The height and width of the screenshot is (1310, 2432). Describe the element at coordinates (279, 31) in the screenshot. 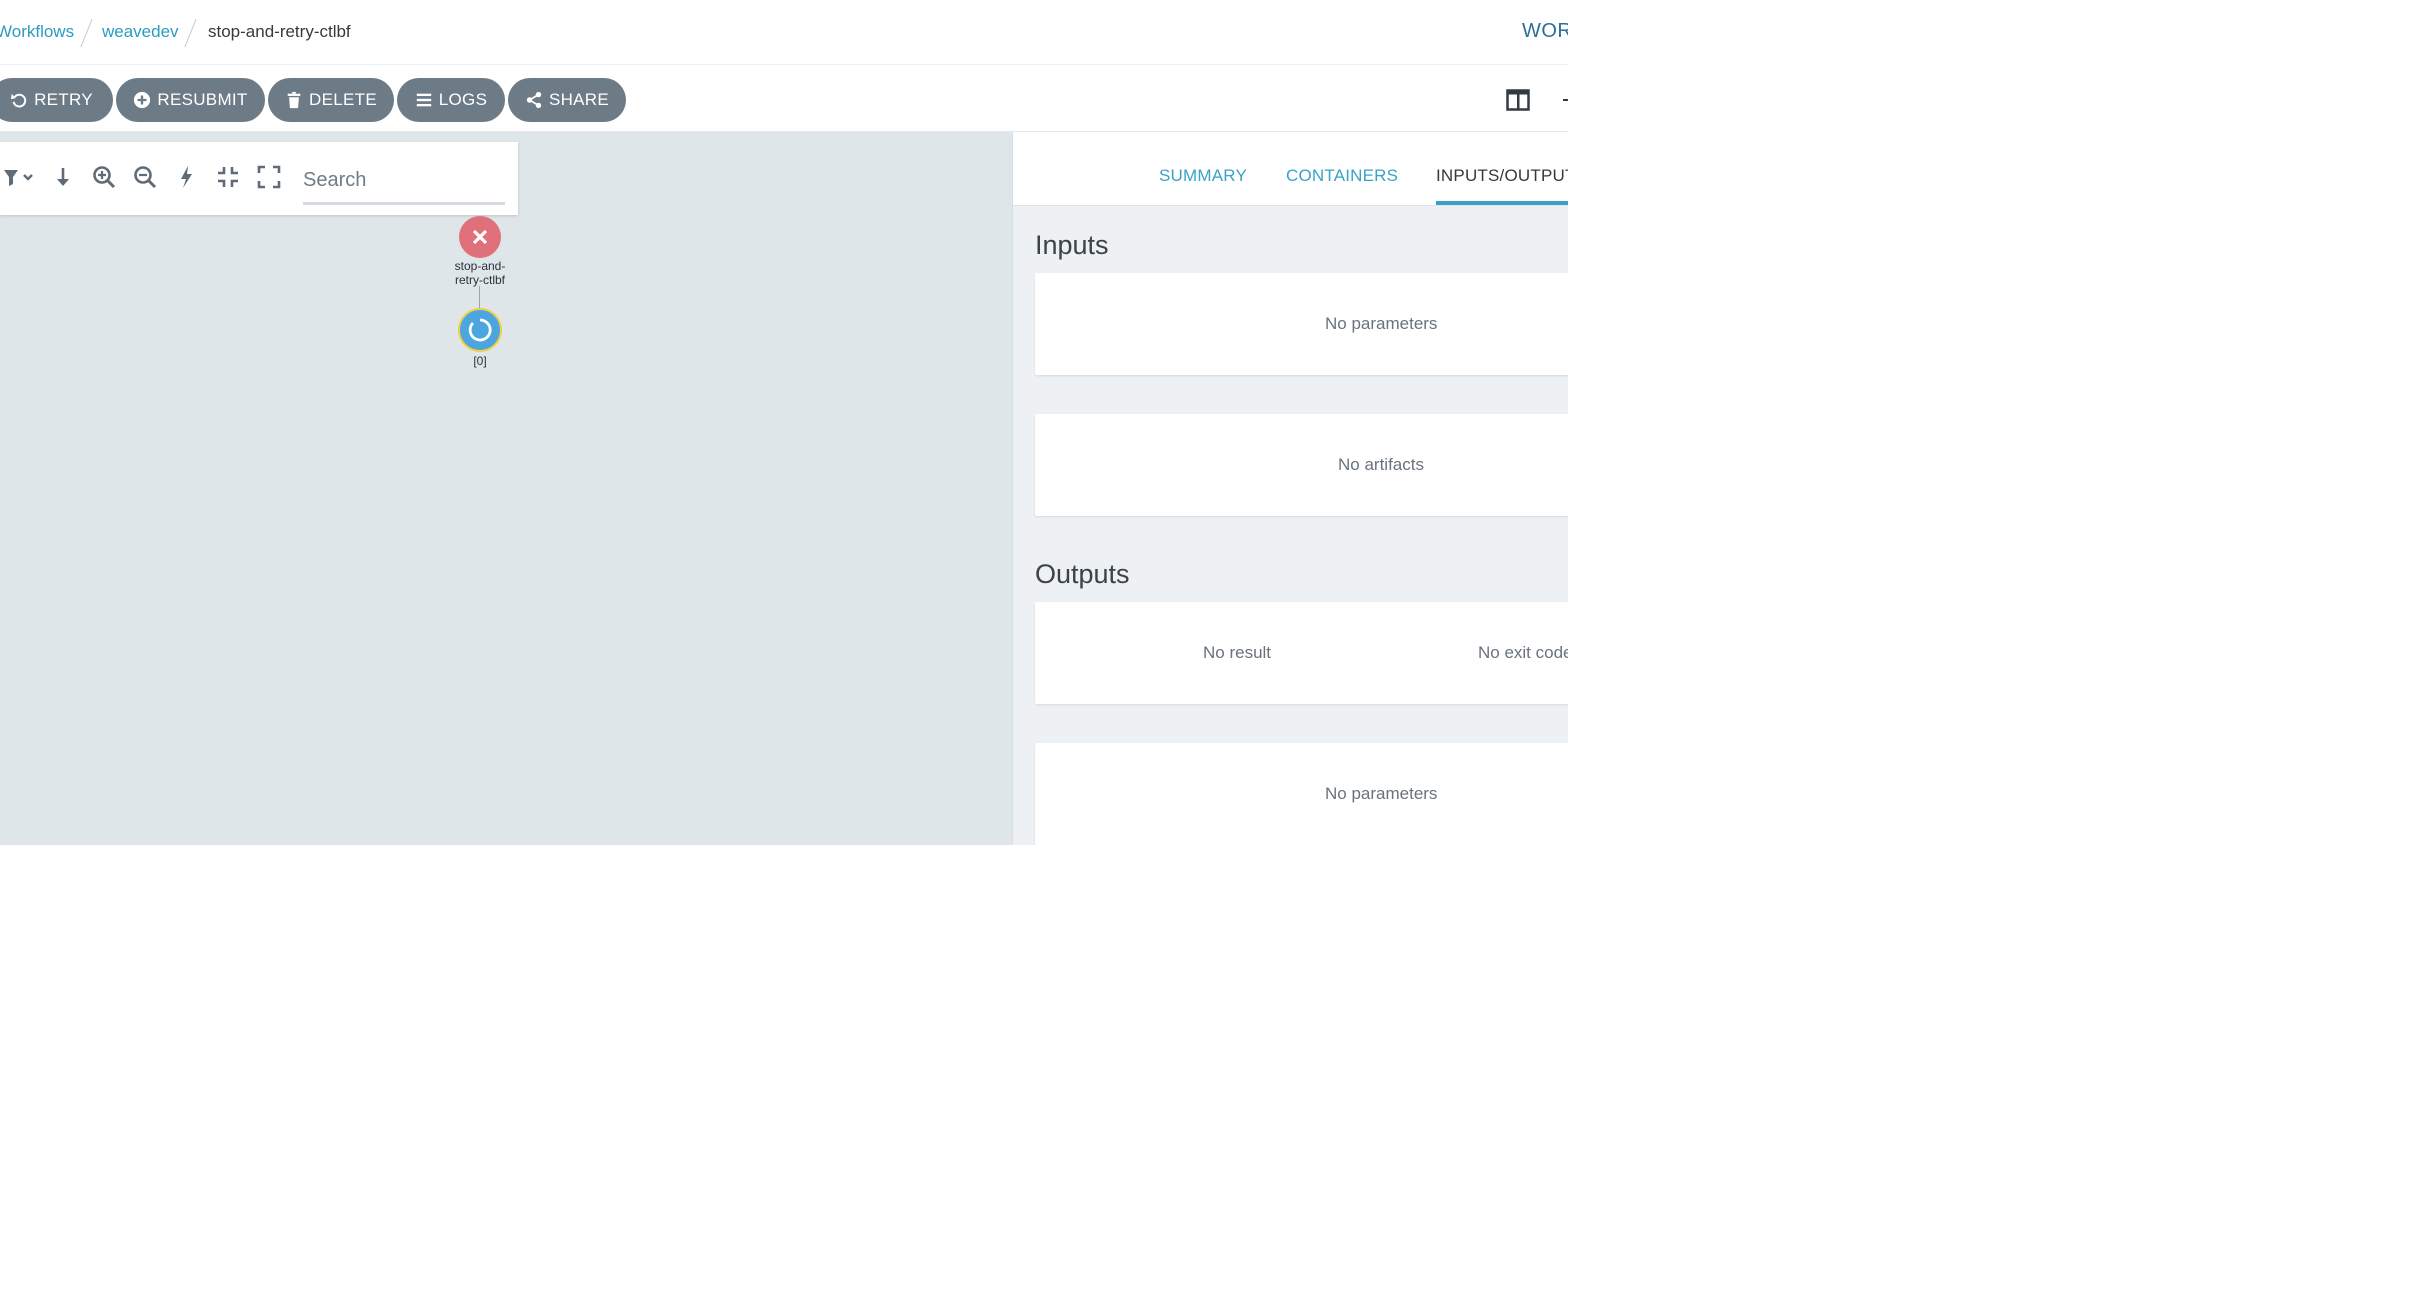

I see `breadcrumb-current: stop-and-retry-ctlbf` at that location.